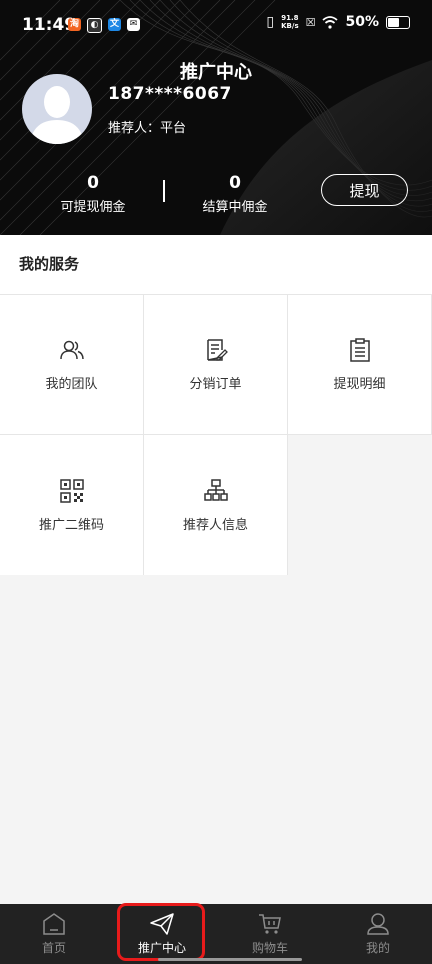 The width and height of the screenshot is (432, 964). I want to click on battery-icon, so click(398, 22).